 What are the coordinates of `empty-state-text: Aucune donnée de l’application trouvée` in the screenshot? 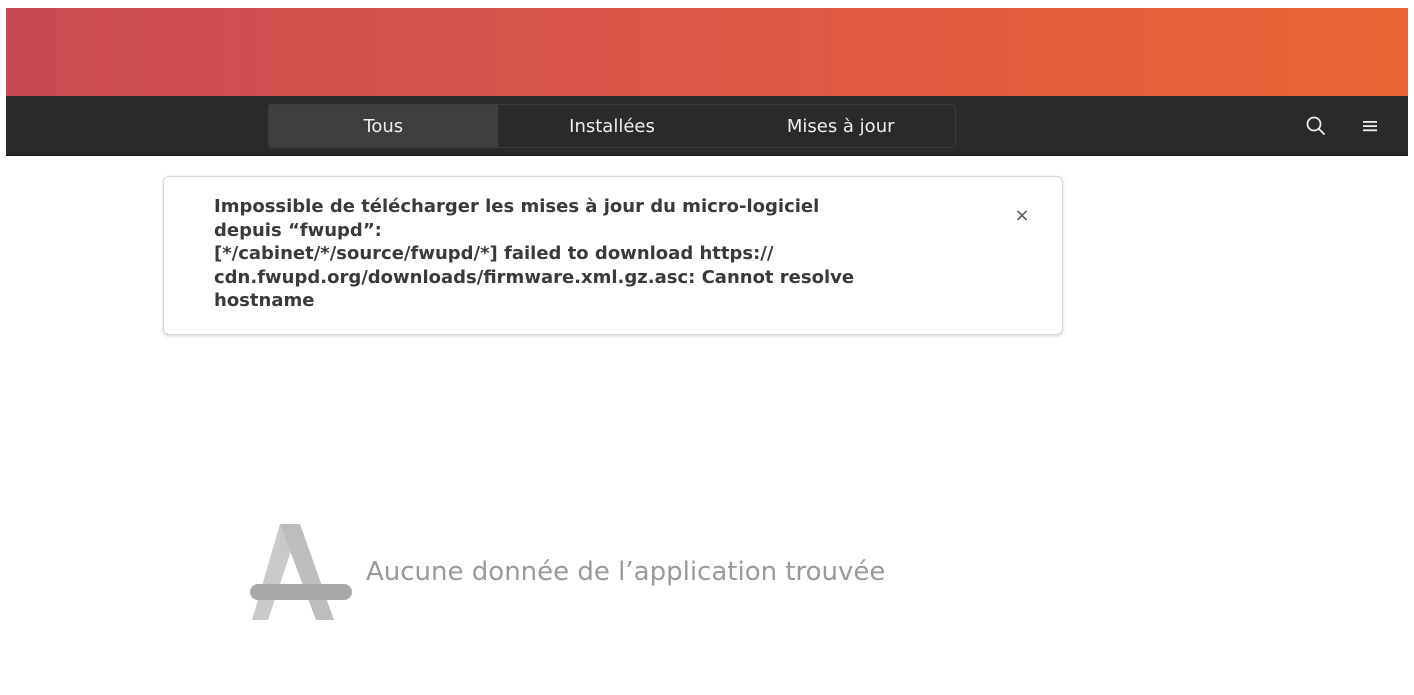 It's located at (626, 572).